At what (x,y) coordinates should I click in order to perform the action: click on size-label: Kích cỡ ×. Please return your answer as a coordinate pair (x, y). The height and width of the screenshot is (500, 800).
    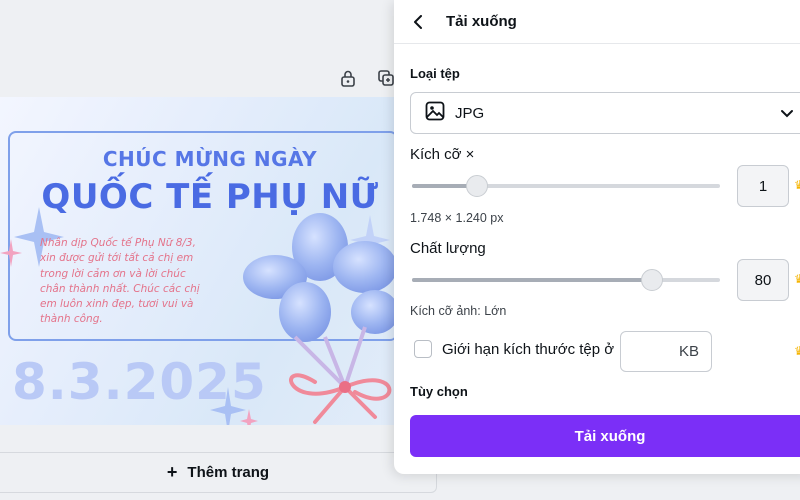
    Looking at the image, I should click on (442, 154).